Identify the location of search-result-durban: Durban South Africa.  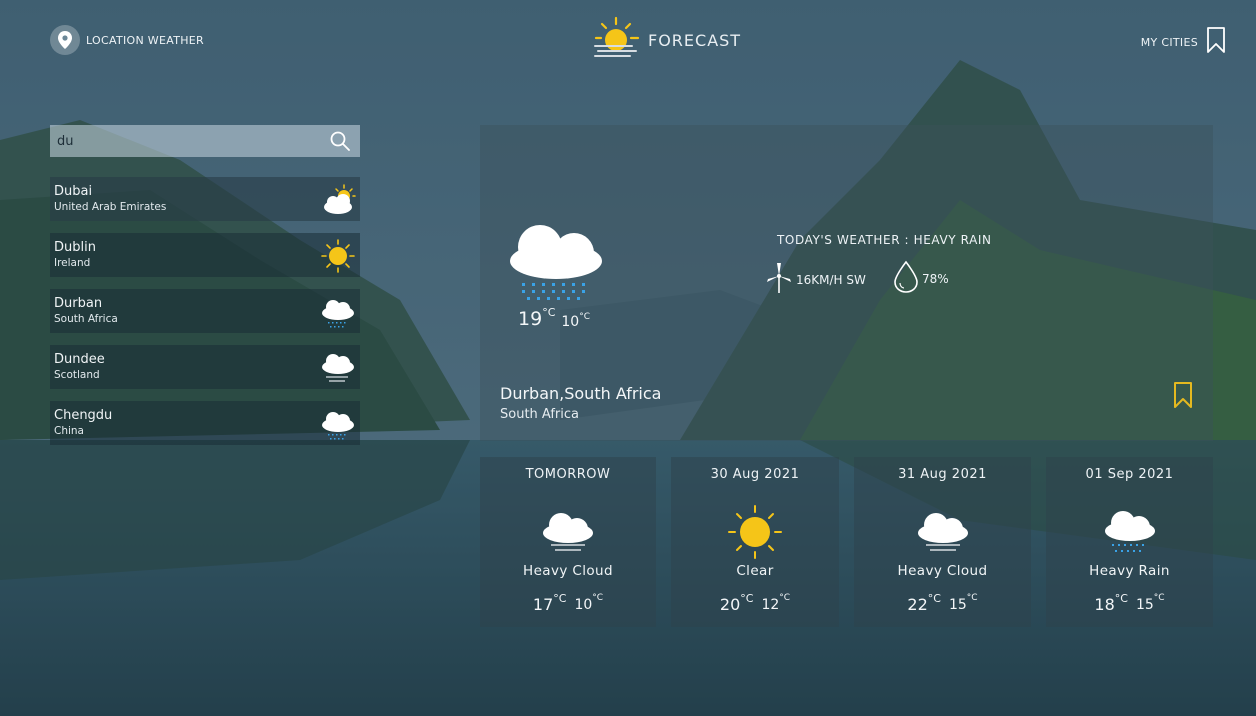
(205, 311).